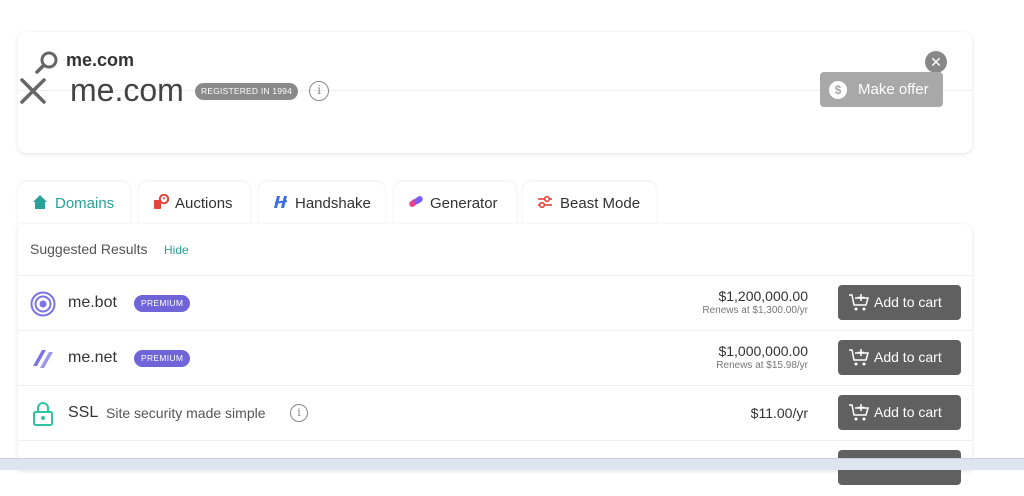 The image size is (1024, 496). Describe the element at coordinates (127, 90) in the screenshot. I see `lookup-domain: me.com` at that location.